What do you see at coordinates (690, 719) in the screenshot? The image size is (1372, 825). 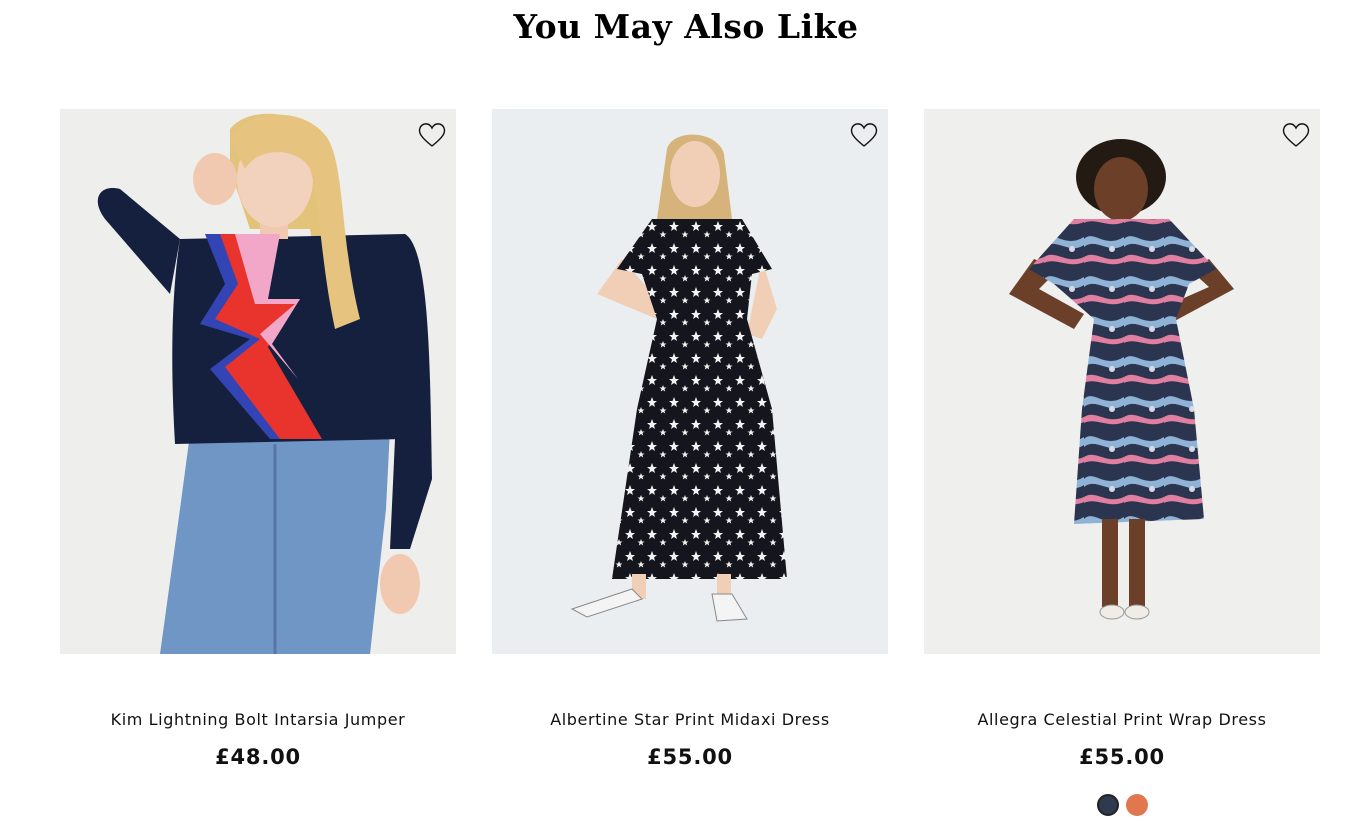 I see `product-name: Albertine Star Print Midaxi Dress` at bounding box center [690, 719].